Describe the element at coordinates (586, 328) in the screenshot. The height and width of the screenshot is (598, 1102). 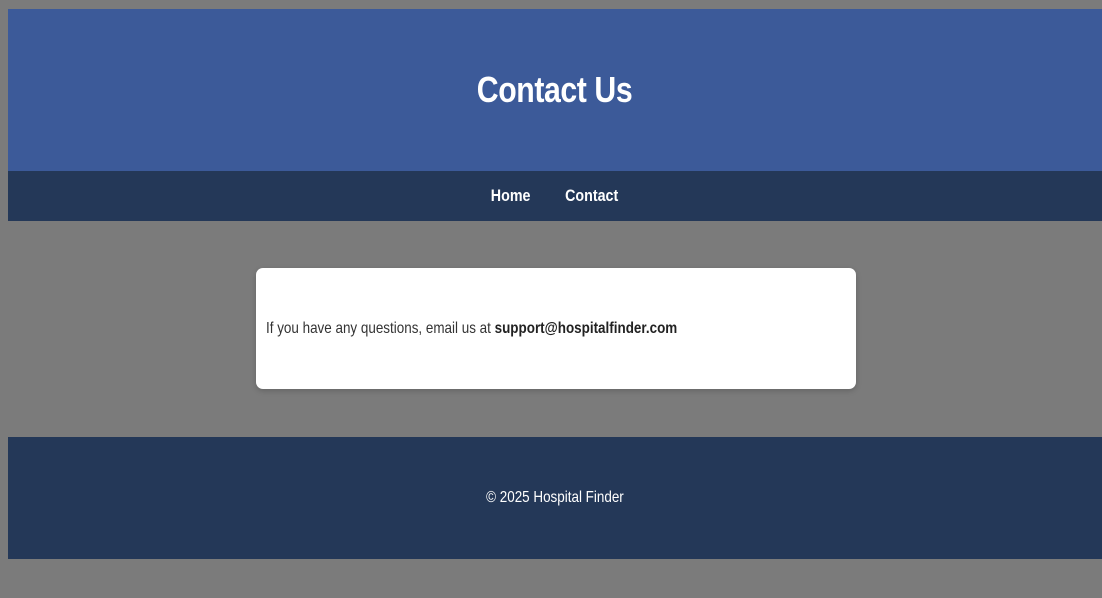
I see `support-email: support@hospitalfinder.com` at that location.